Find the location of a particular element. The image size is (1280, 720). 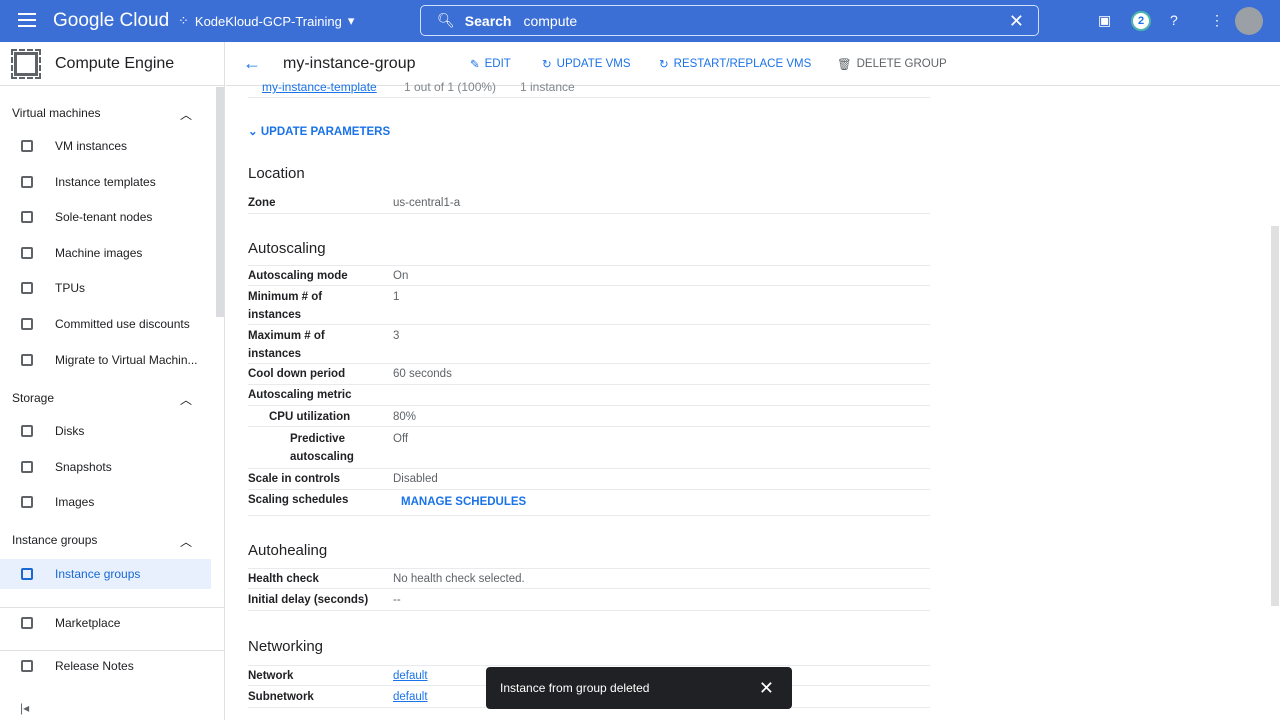

product-title: Compute Engine is located at coordinates (115, 63).